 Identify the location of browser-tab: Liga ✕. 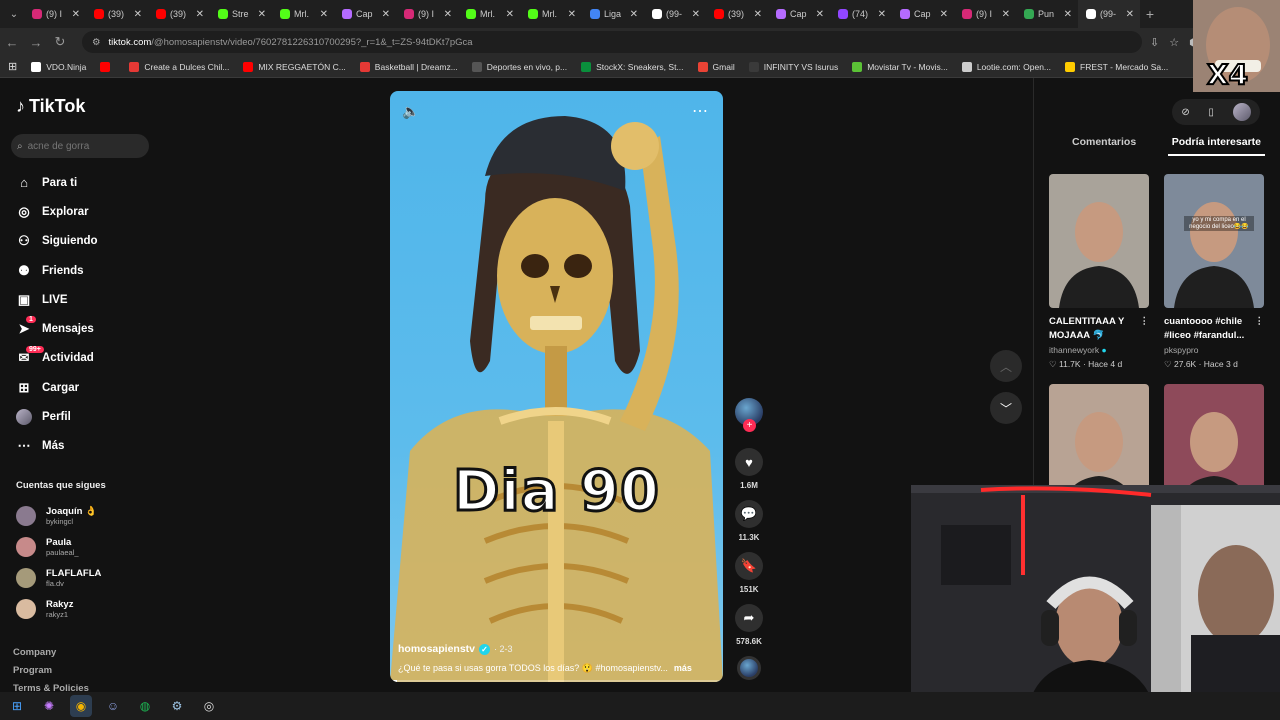
(613, 14).